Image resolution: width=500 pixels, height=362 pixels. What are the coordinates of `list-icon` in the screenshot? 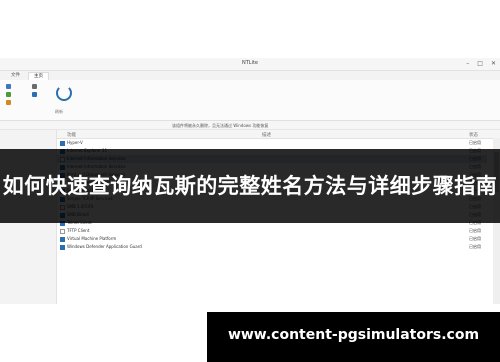 It's located at (34, 86).